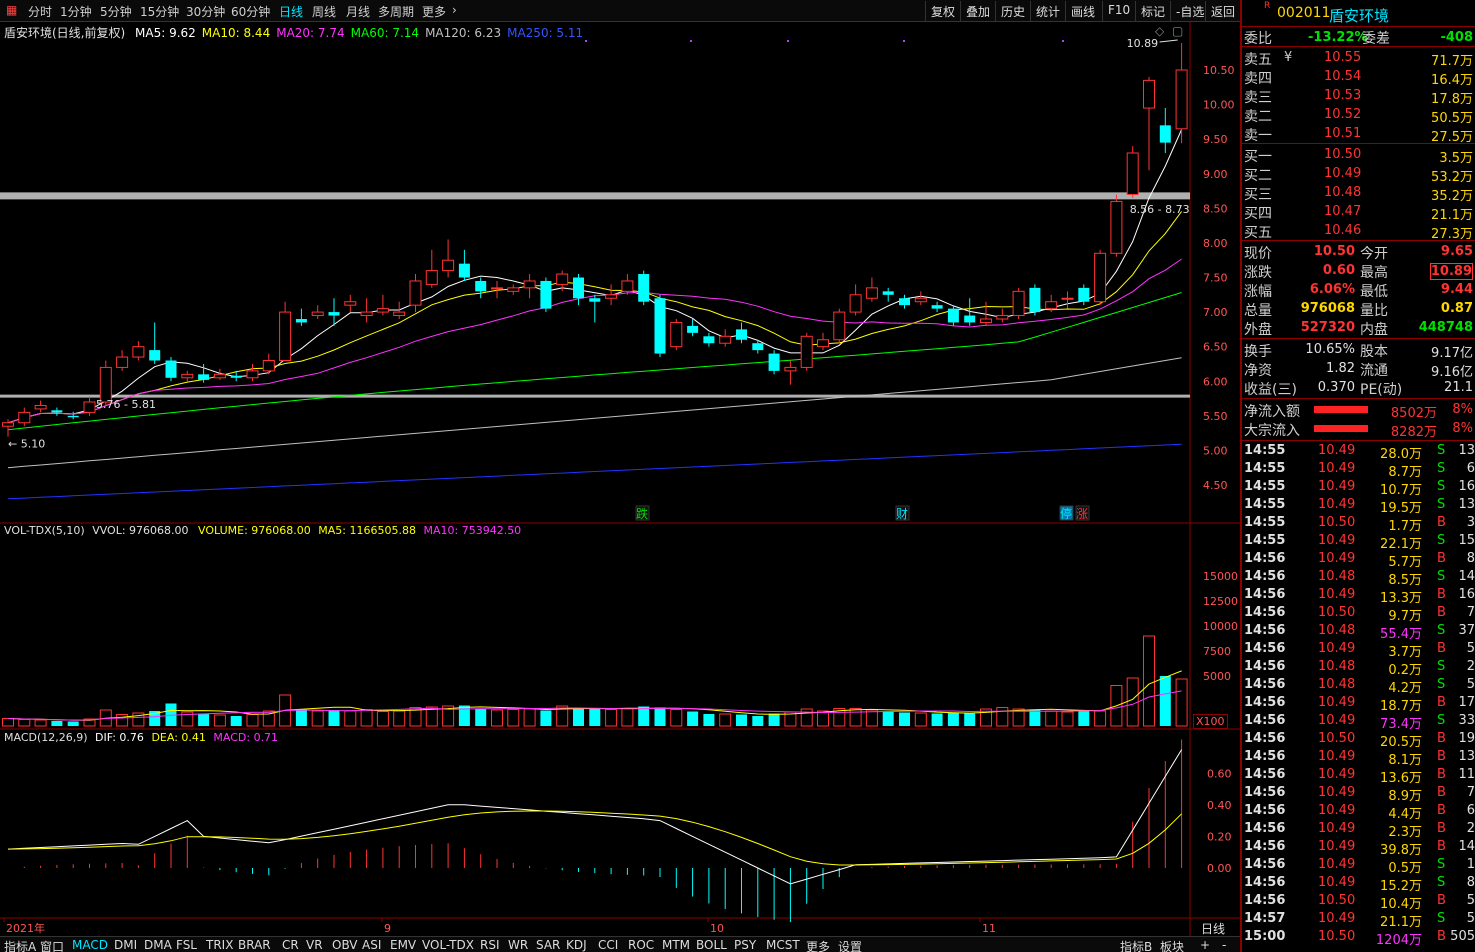  I want to click on indicator-tab-7: BRAR, so click(254, 945).